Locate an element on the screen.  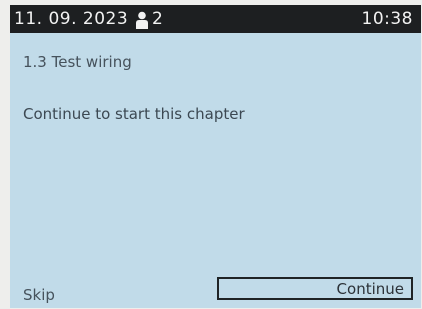
status-date: 11. 09. 2023 is located at coordinates (71, 19).